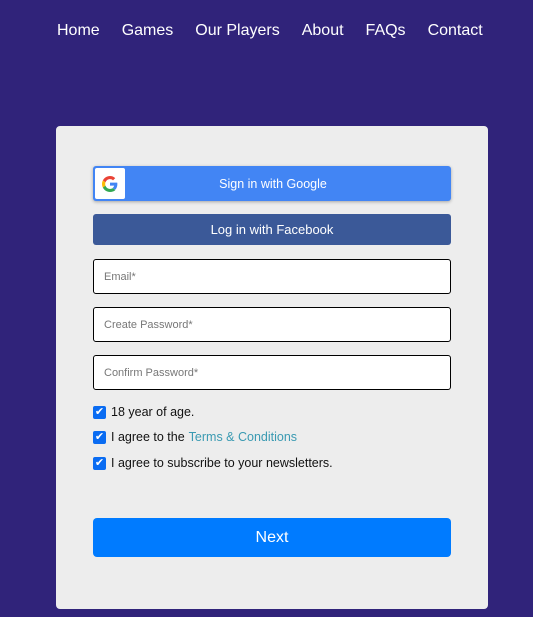 This screenshot has height=617, width=533. I want to click on next-button: Next, so click(272, 537).